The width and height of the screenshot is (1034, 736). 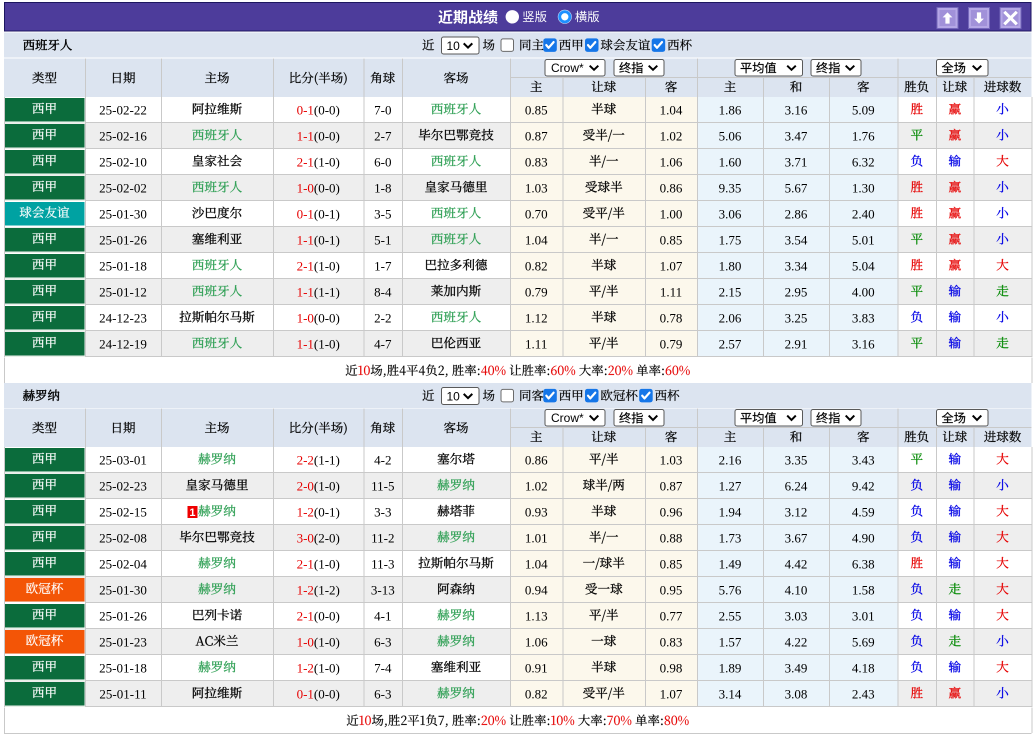 I want to click on svg-text: 1.06, so click(x=536, y=641).